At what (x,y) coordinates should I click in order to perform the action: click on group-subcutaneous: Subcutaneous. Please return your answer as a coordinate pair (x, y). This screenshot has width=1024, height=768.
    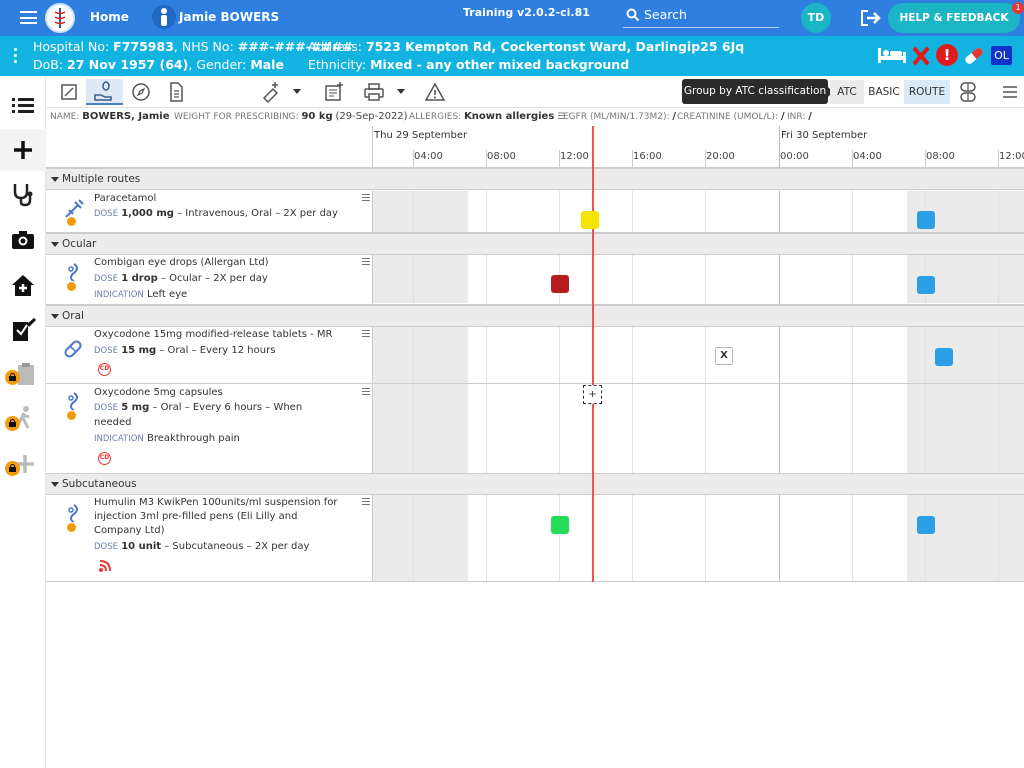
    Looking at the image, I should click on (535, 484).